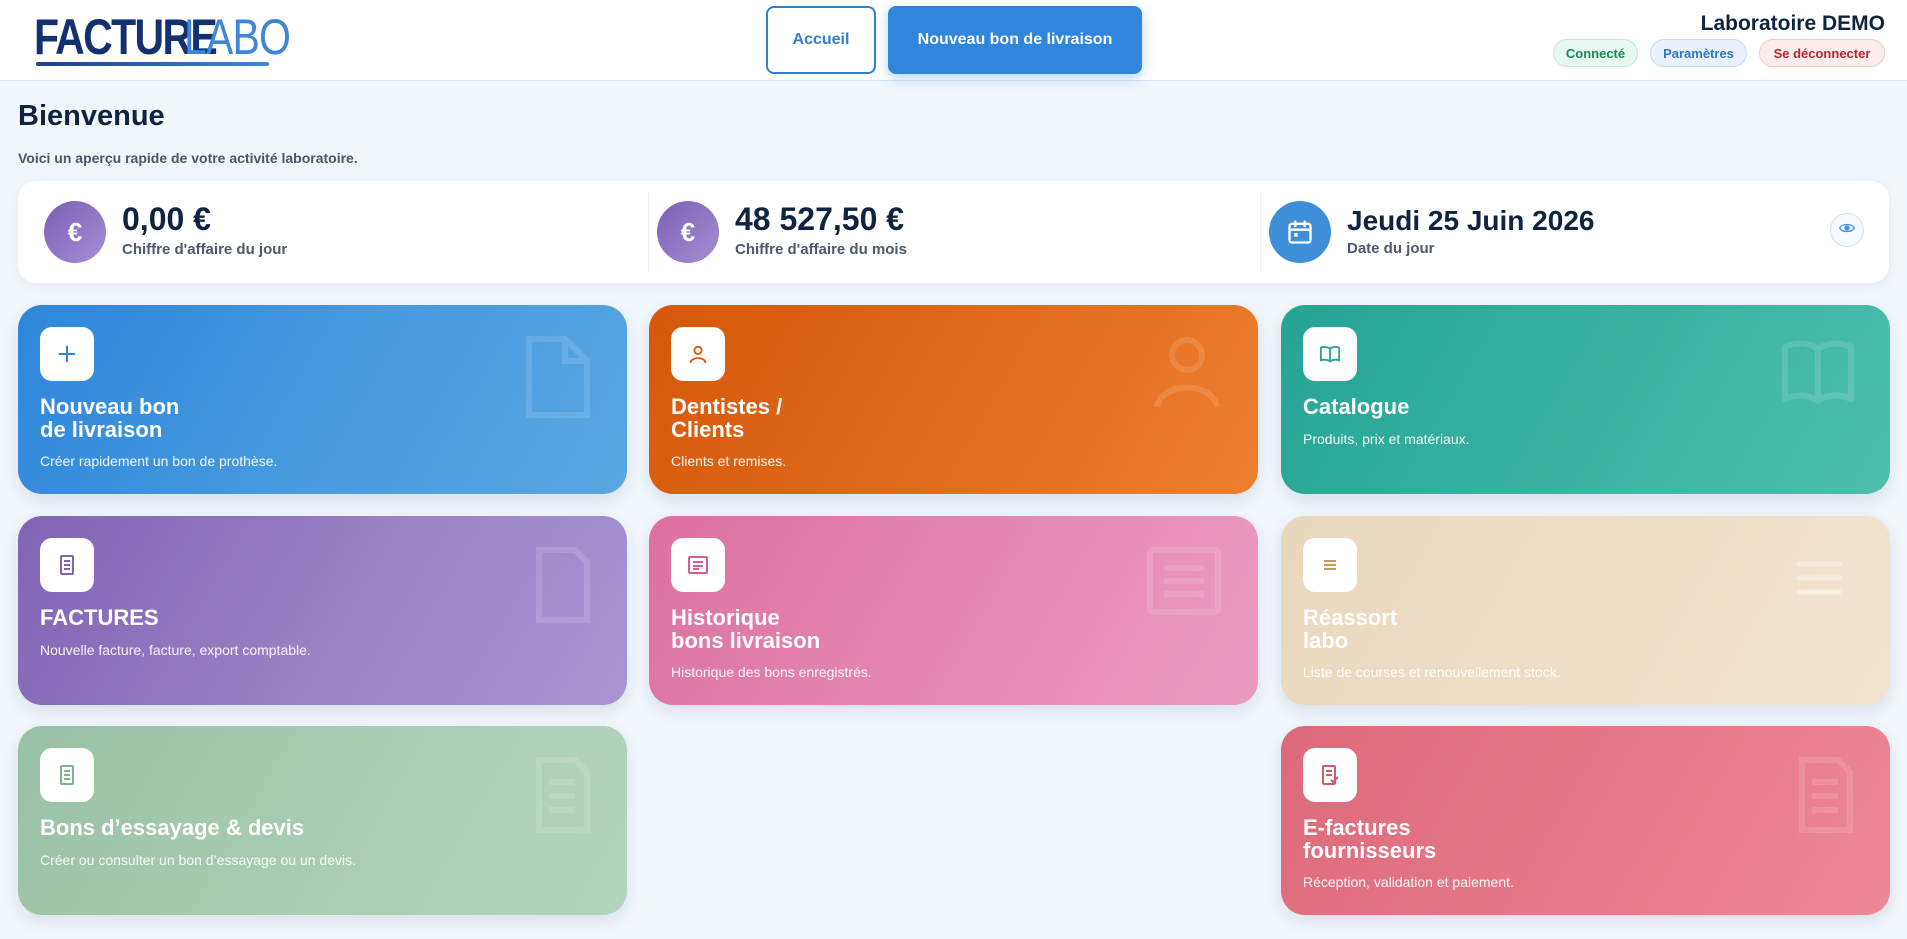 The height and width of the screenshot is (939, 1907). Describe the element at coordinates (1350, 629) in the screenshot. I see `card-title: Réassort labo` at that location.